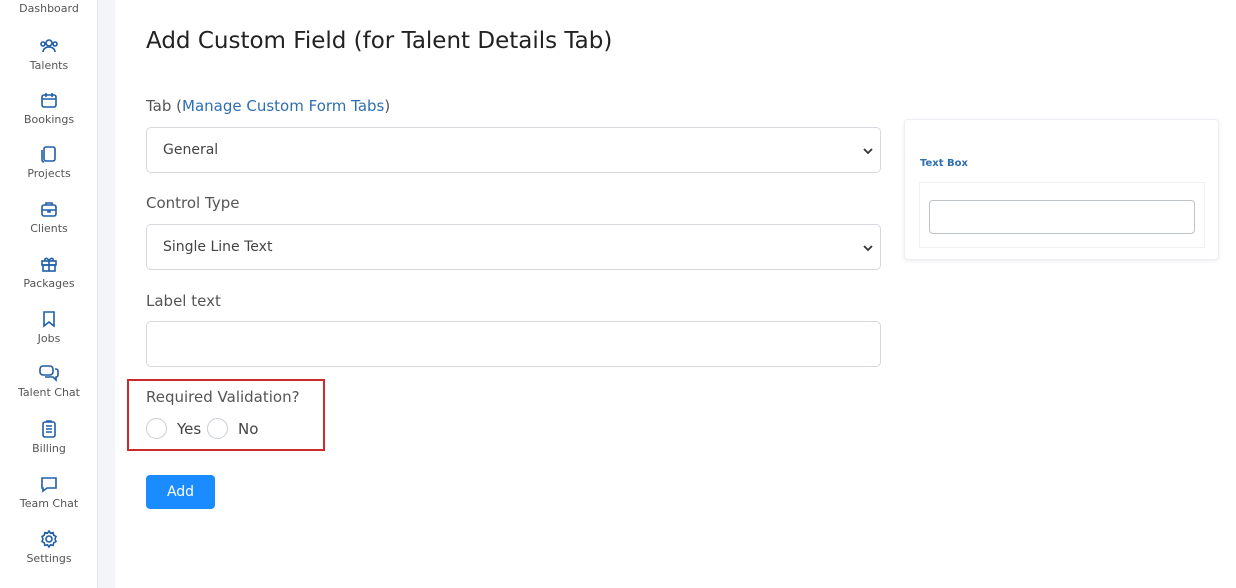 This screenshot has height=588, width=1236. I want to click on field-preview-card: Text Box, so click(1061, 189).